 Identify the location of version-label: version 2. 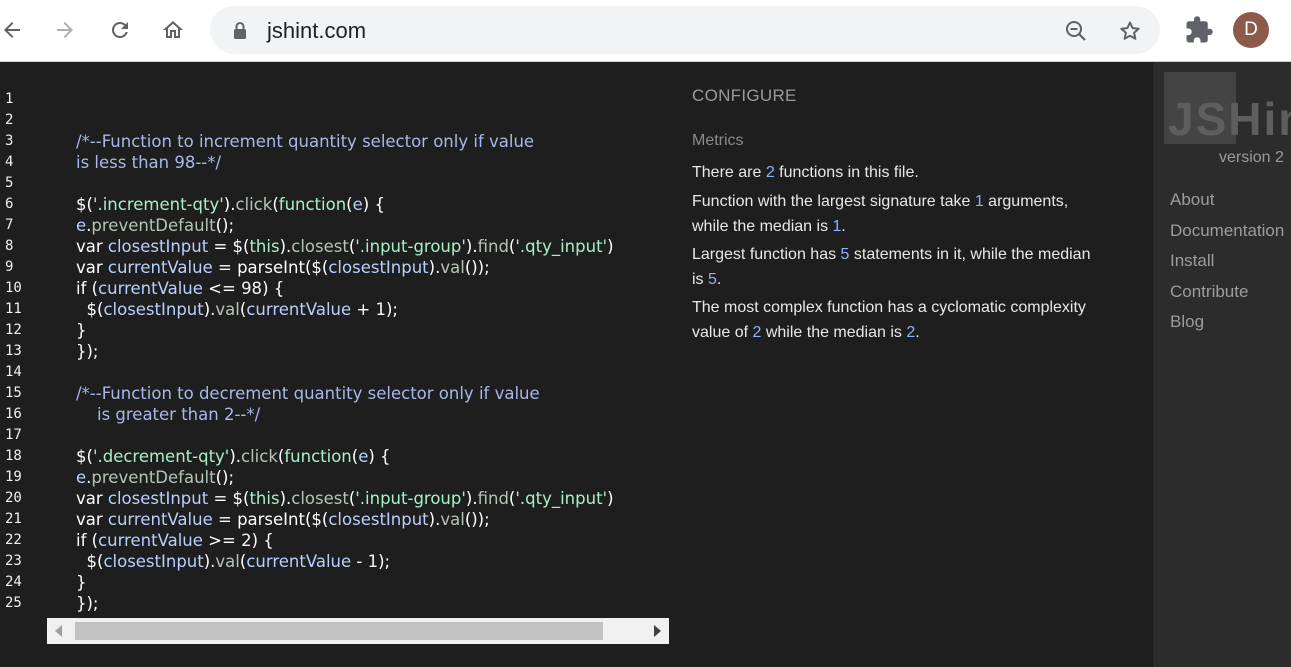
(1251, 157).